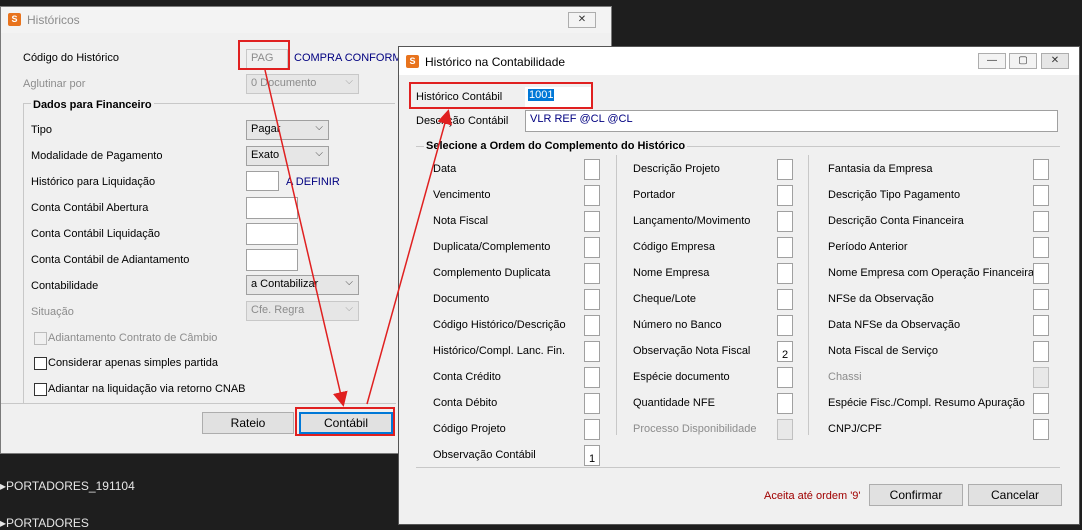 The image size is (1082, 530). What do you see at coordinates (147, 389) in the screenshot?
I see `adiantar-cnab-label: Adiantar na liquidação via retorno CNAB` at bounding box center [147, 389].